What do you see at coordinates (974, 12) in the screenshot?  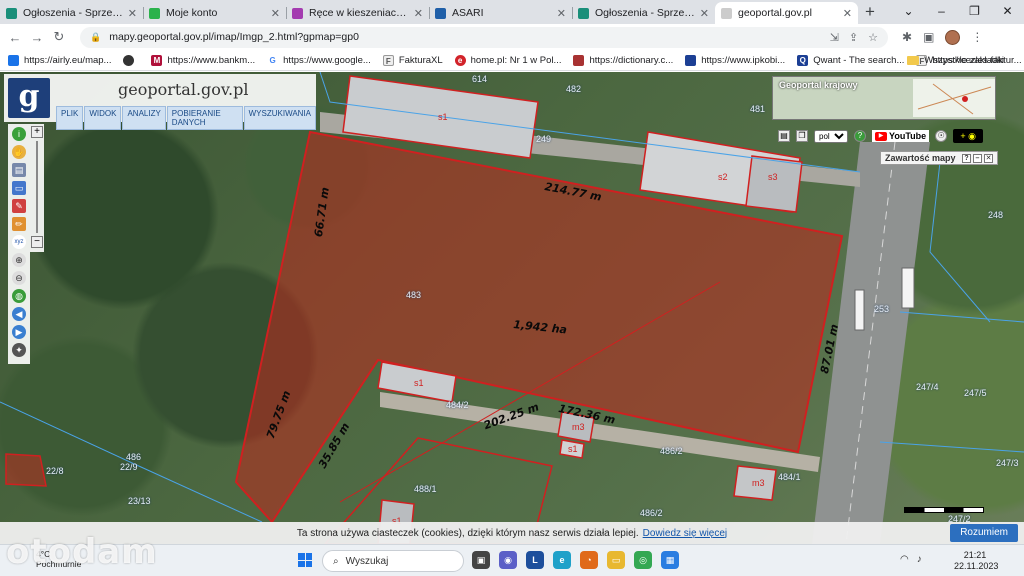 I see `maximize-icon: ❐` at bounding box center [974, 12].